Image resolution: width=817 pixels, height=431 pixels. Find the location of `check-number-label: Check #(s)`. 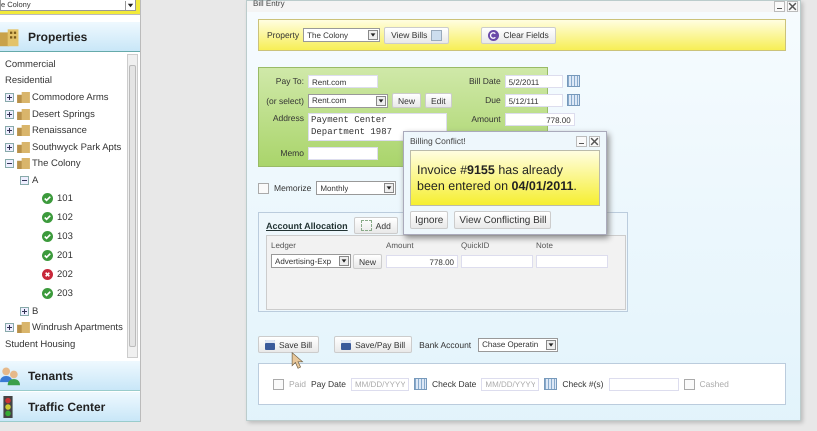

check-number-label: Check #(s) is located at coordinates (583, 384).